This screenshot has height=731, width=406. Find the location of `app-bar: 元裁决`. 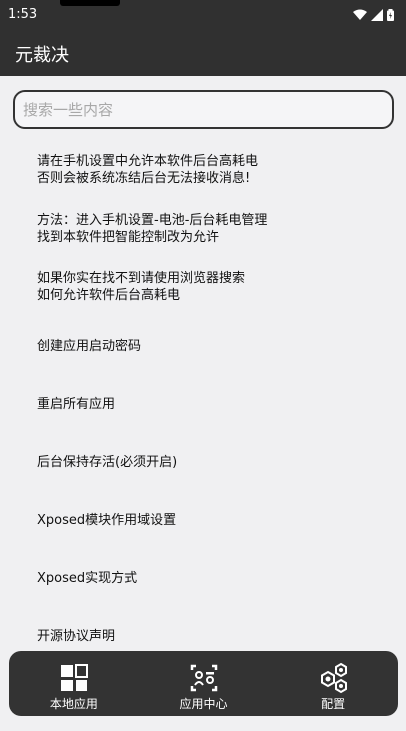

app-bar: 元裁决 is located at coordinates (203, 54).